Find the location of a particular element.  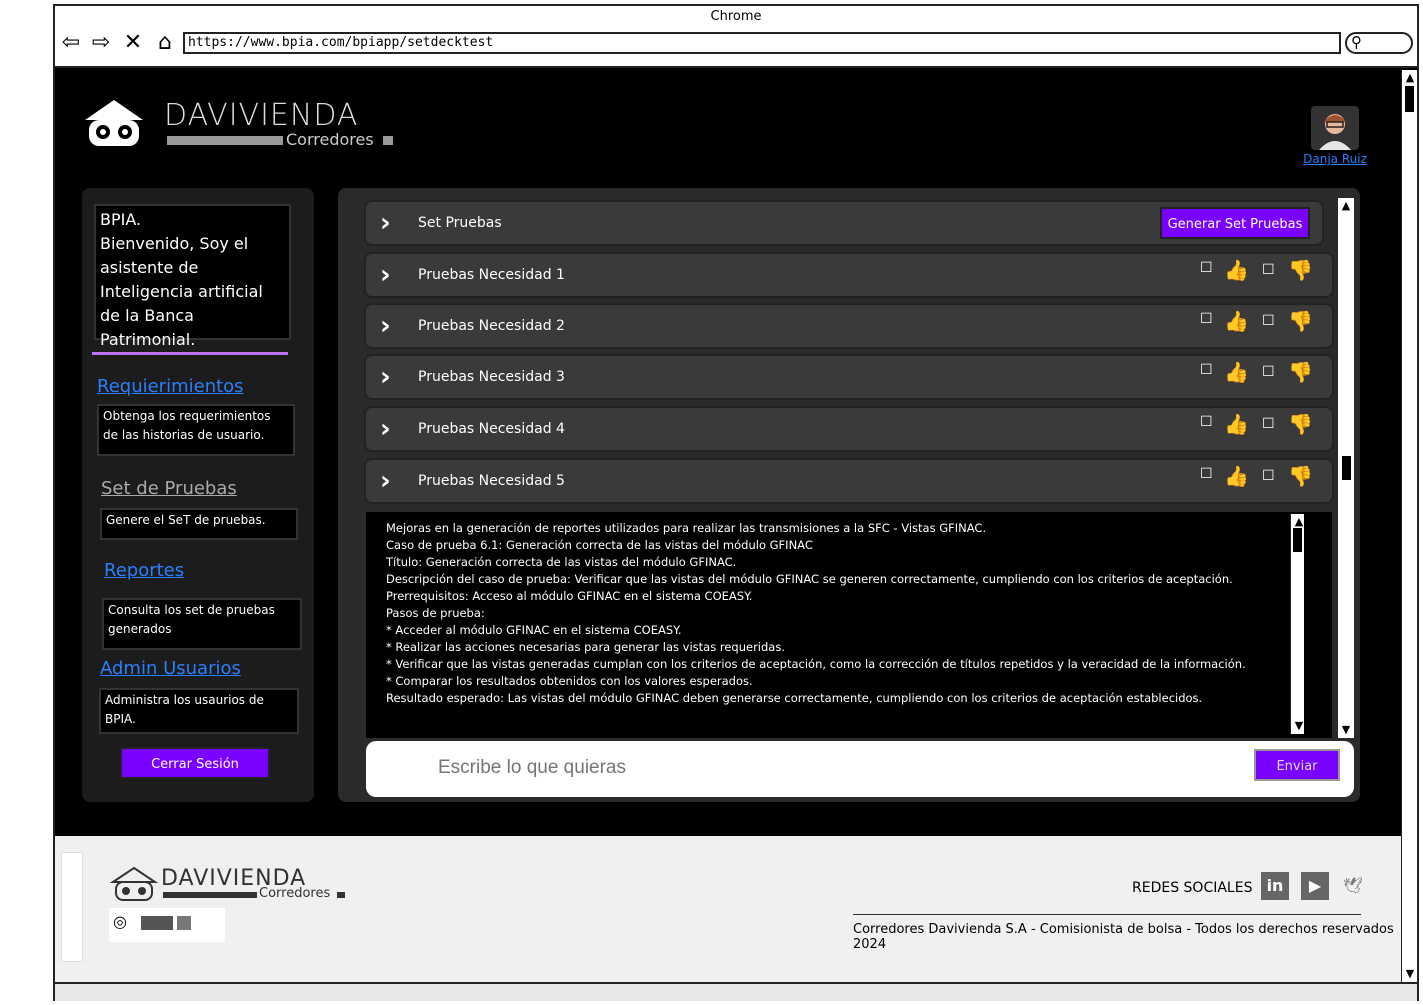

page-scrollbar: ▲ ▼ is located at coordinates (1409, 526).